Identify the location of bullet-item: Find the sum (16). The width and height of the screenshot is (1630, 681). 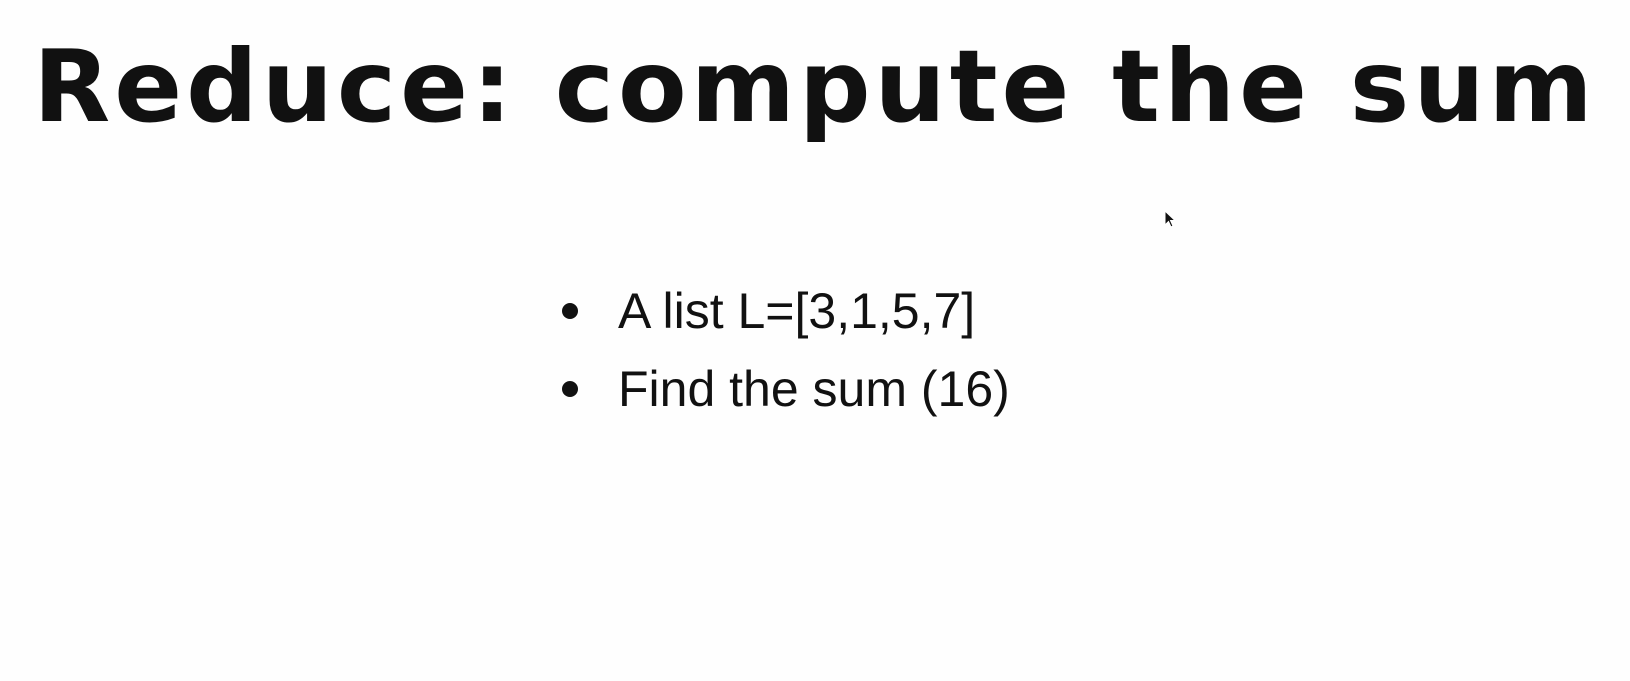
(786, 389).